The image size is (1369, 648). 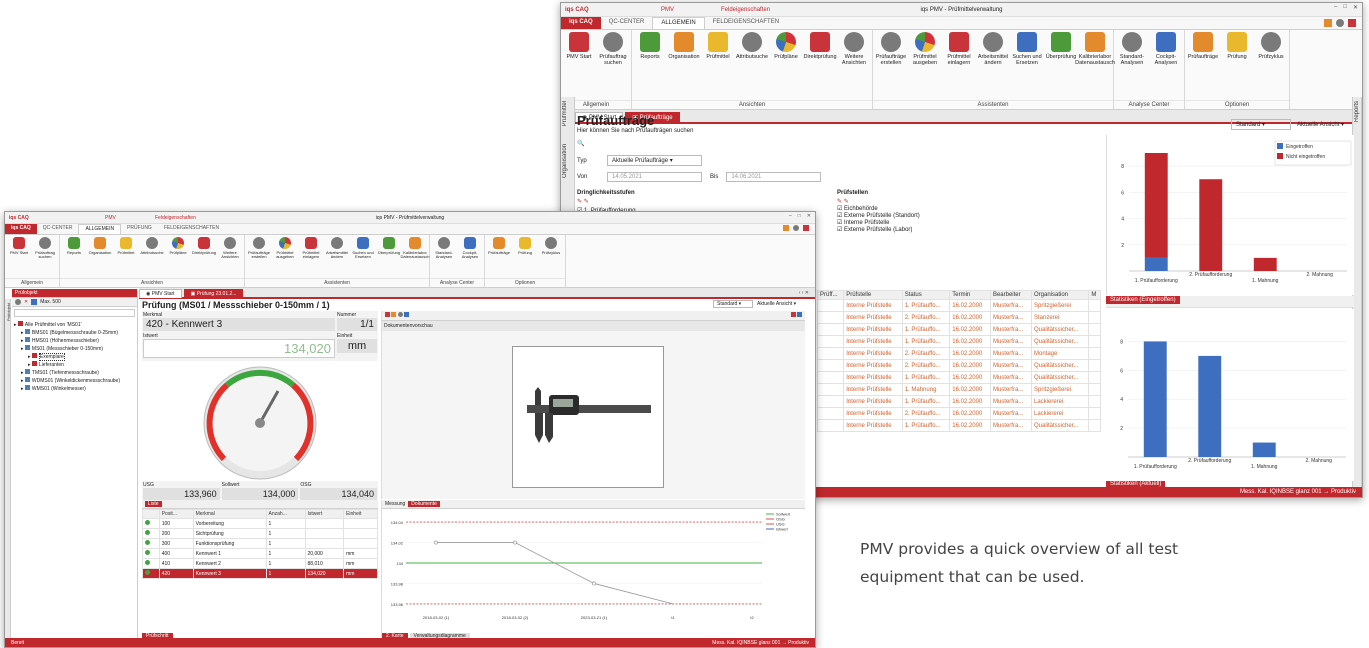 I want to click on tab-qc-center: QC-CENTER, so click(x=627, y=23).